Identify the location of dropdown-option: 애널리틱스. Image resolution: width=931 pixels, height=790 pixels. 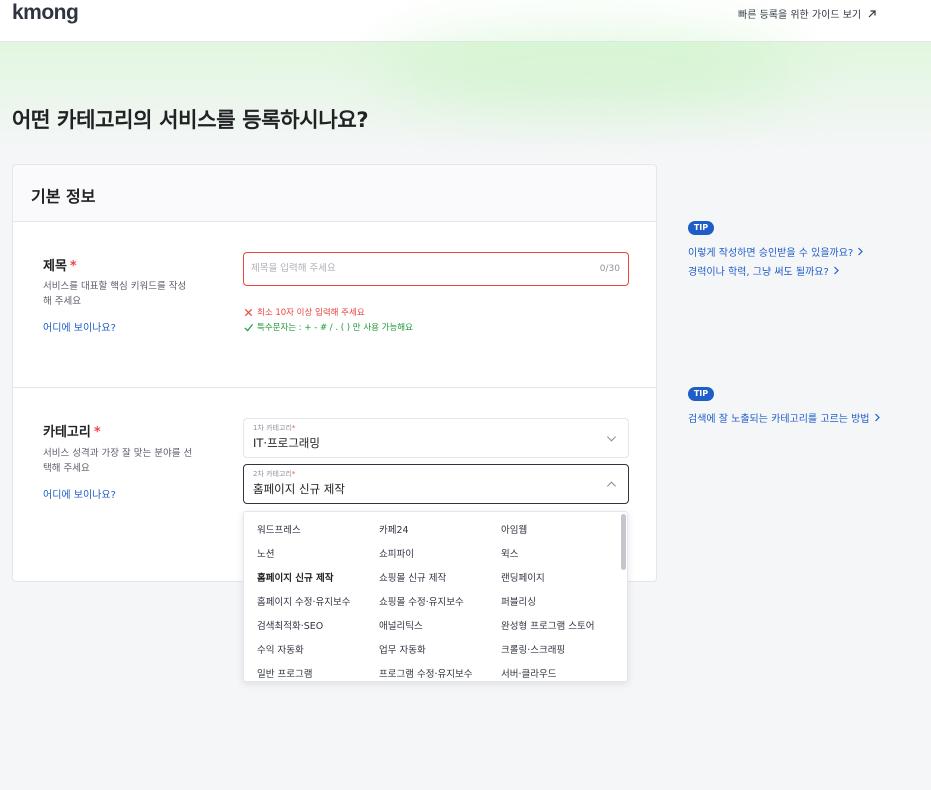
(440, 627).